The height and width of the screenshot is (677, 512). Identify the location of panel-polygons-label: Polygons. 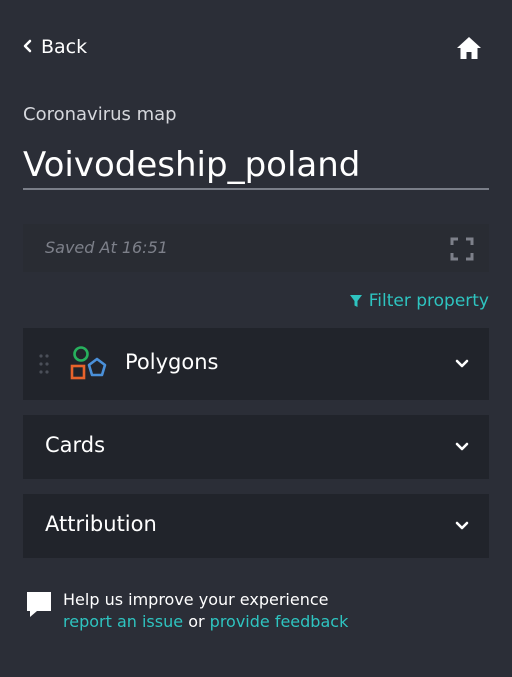
(172, 362).